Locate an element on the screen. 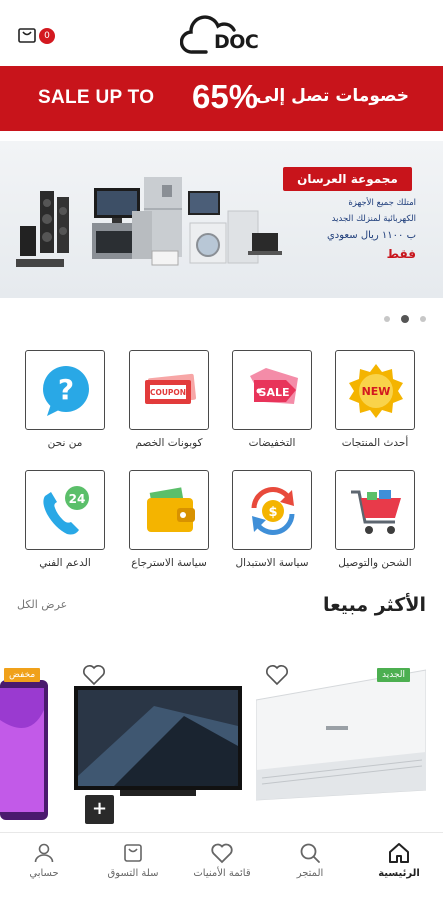 Image resolution: width=443 pixels, height=900 pixels. category-label: سياسة الاسترجاع is located at coordinates (169, 563).